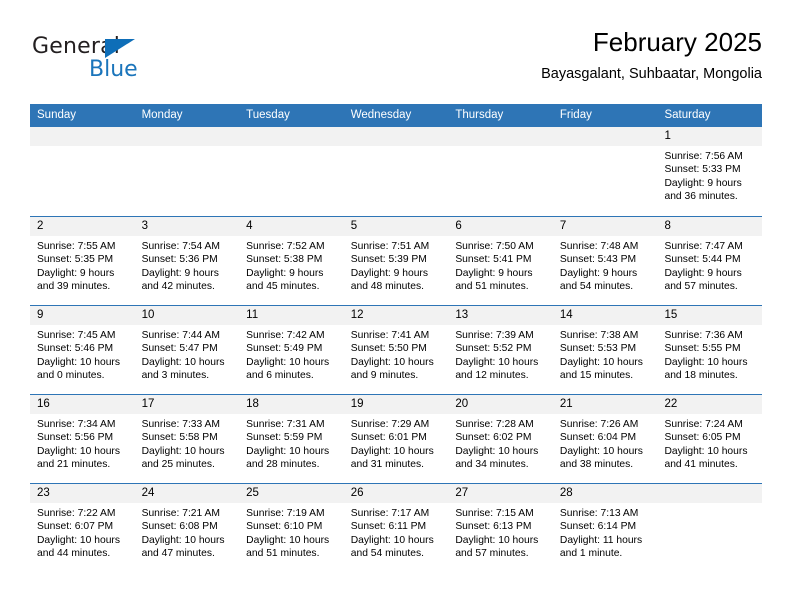  I want to click on sunrise-text: Sunrise: 7:34 AM, so click(76, 424).